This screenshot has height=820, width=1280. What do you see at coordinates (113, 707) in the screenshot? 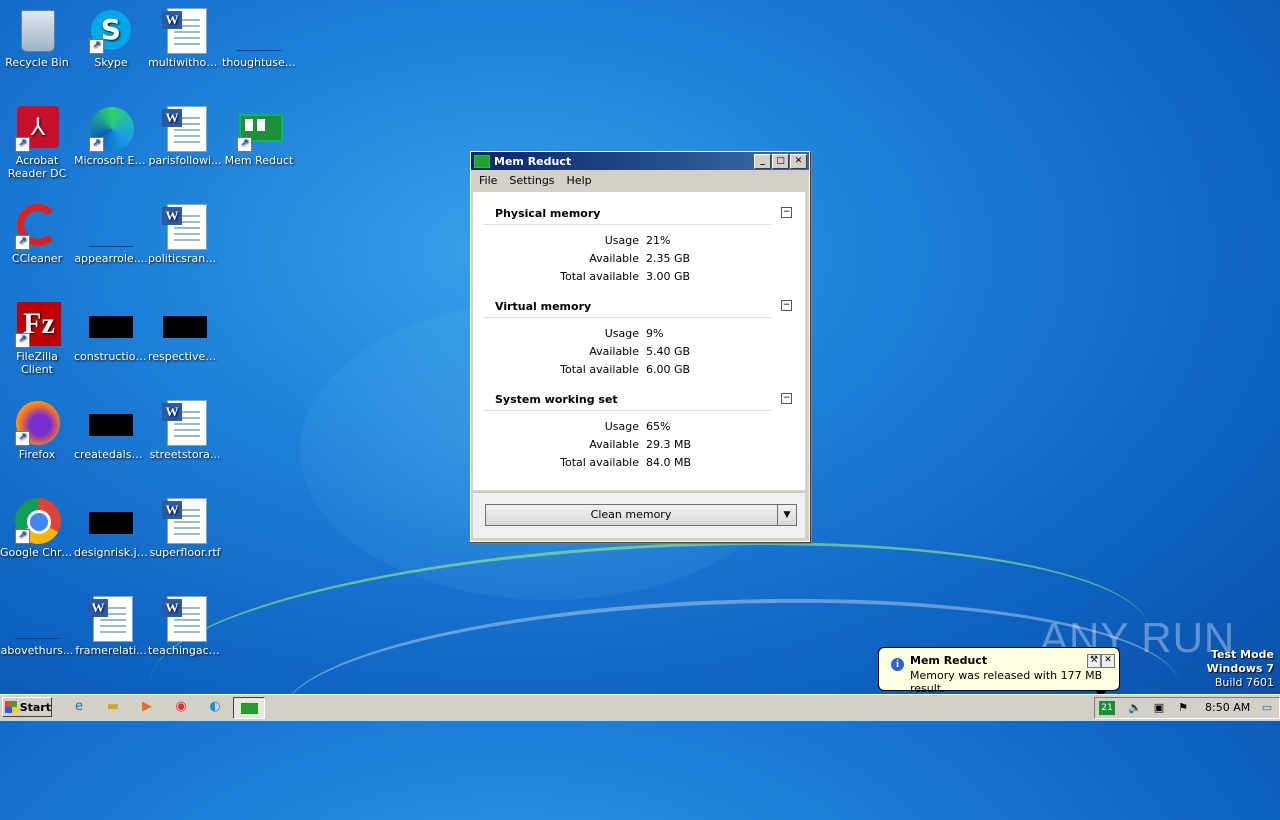
I see `folder-icon: ▬` at bounding box center [113, 707].